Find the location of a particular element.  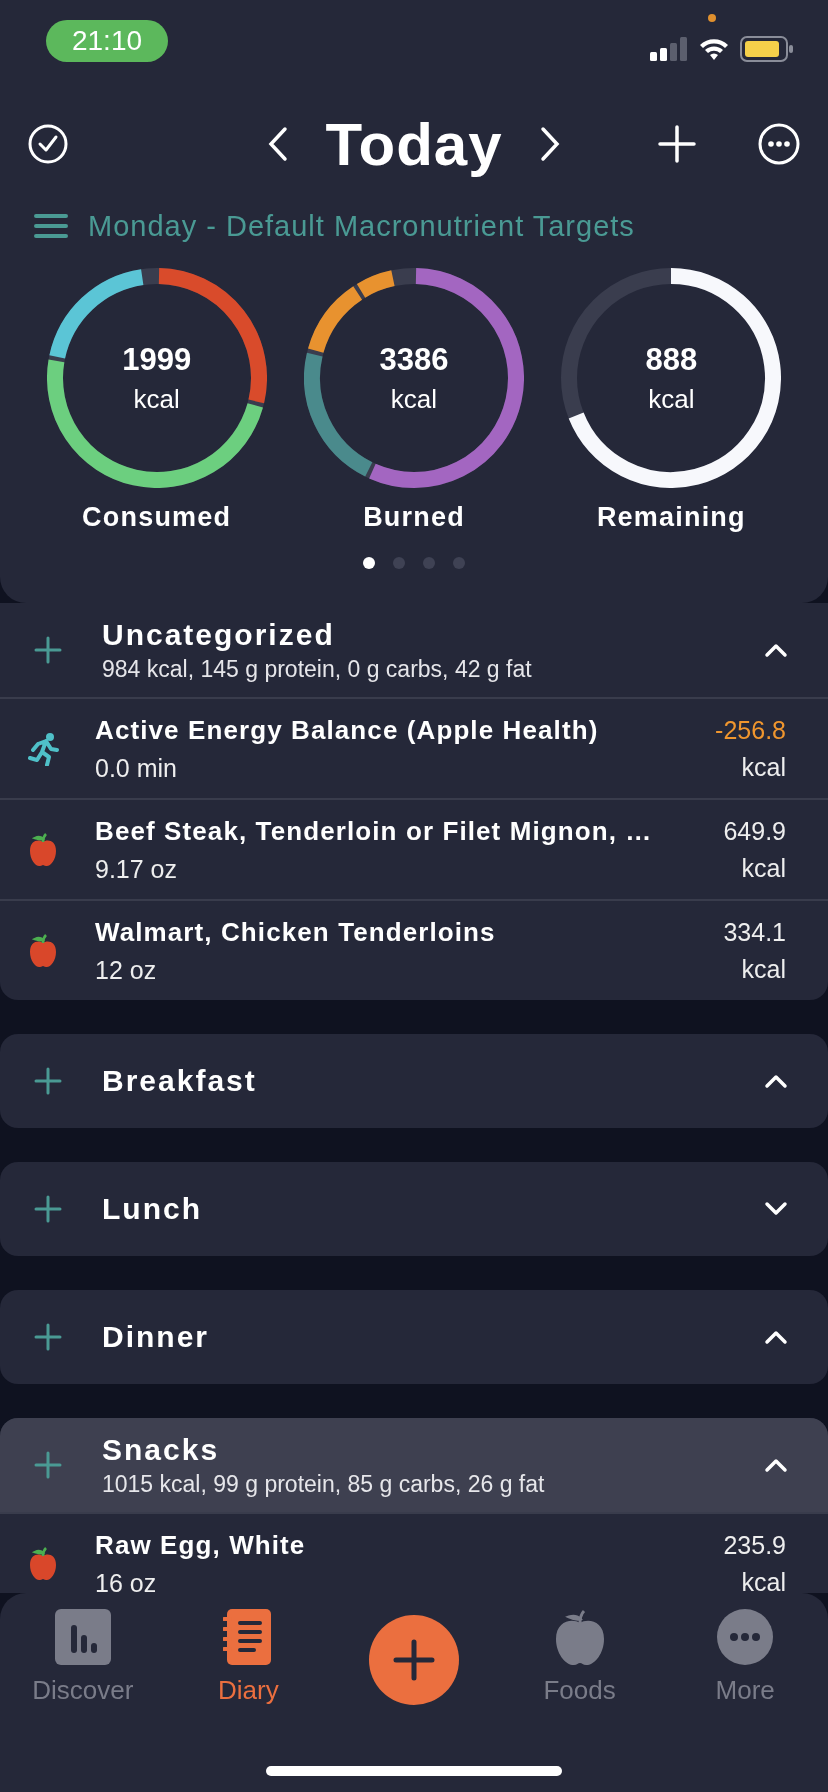

date-title: Today is located at coordinates (414, 144).